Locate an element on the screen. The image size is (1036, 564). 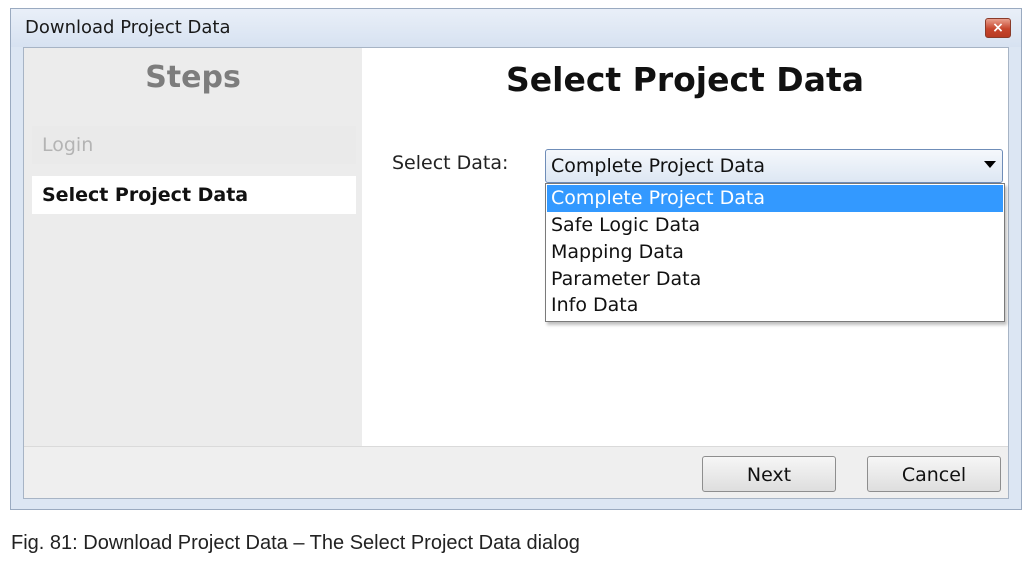
step-item-login: Login is located at coordinates (194, 145).